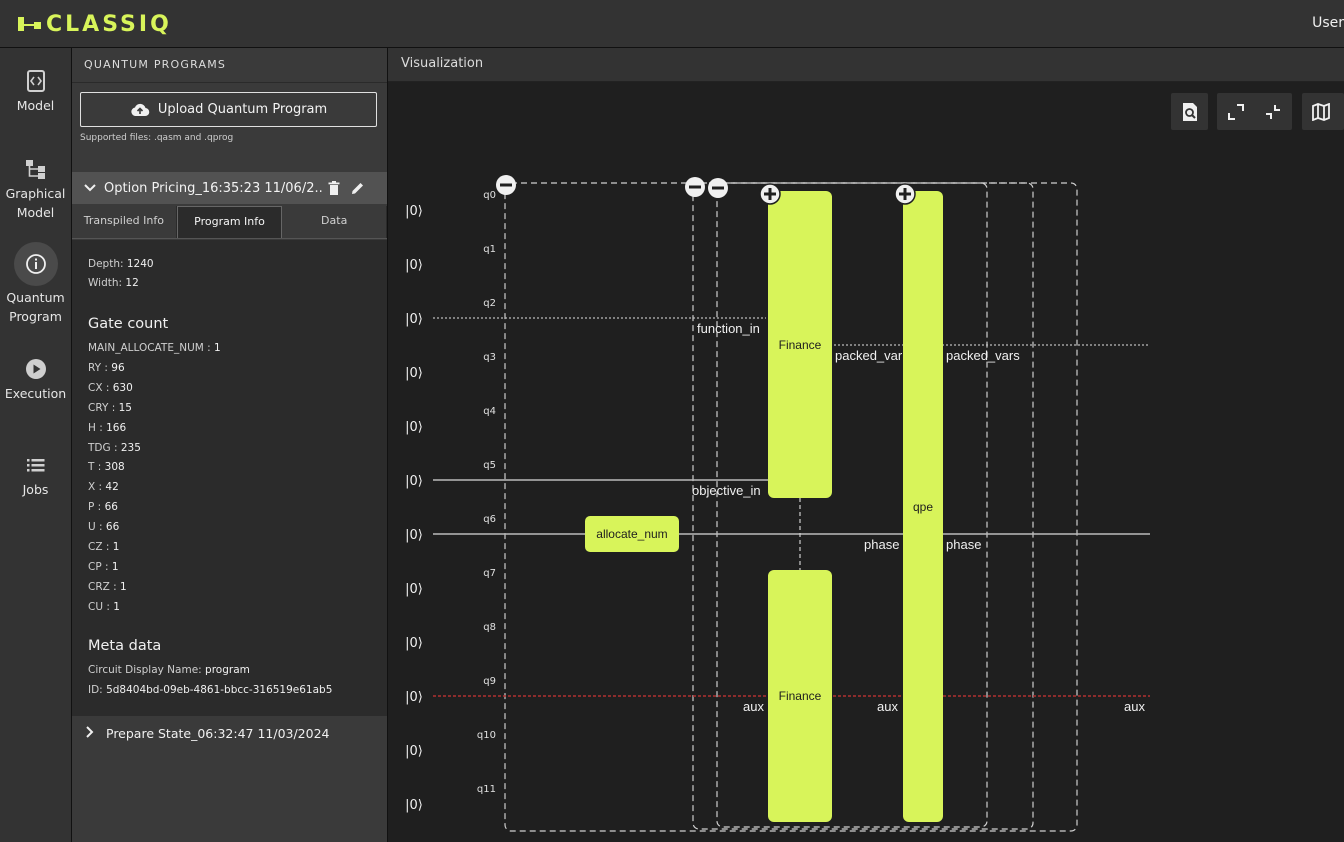 This screenshot has width=1344, height=842. I want to click on upload-quantum-program-button: Upload Quantum Program, so click(228, 109).